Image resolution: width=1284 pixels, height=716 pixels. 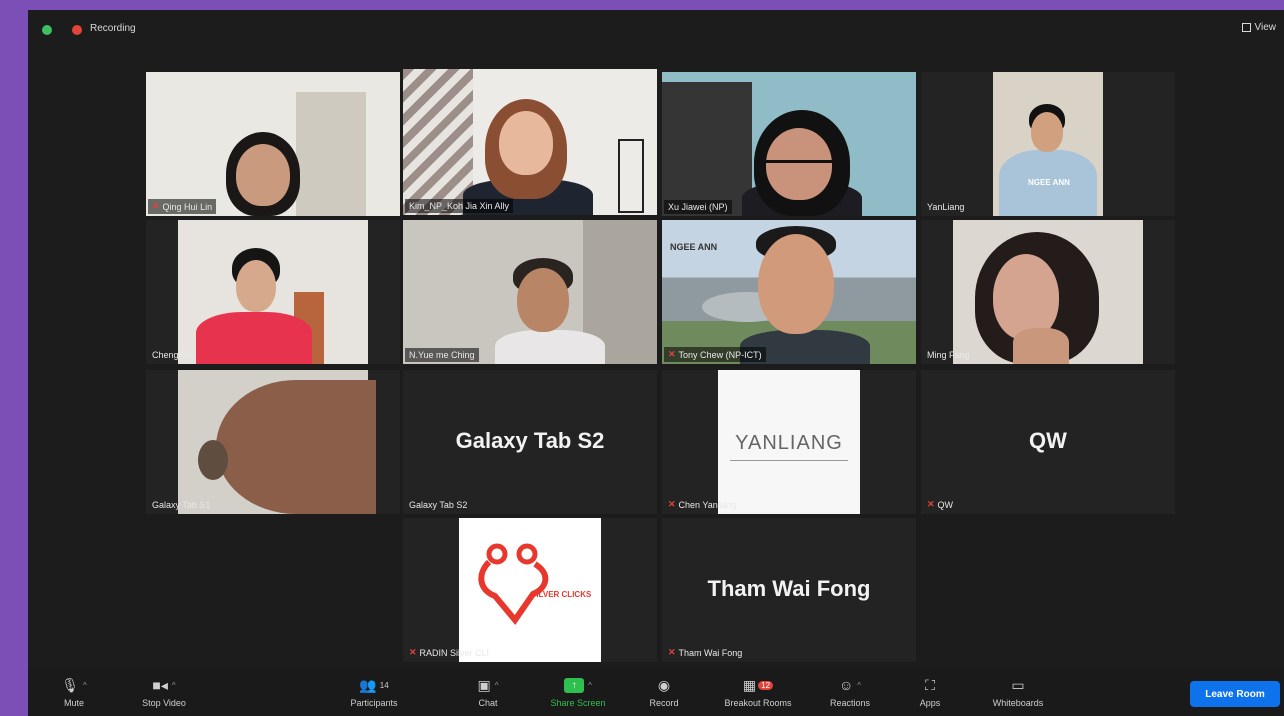 What do you see at coordinates (530, 142) in the screenshot?
I see `video-tile-active-speaker: Kim_NP_Koh Jia Xin Ally` at bounding box center [530, 142].